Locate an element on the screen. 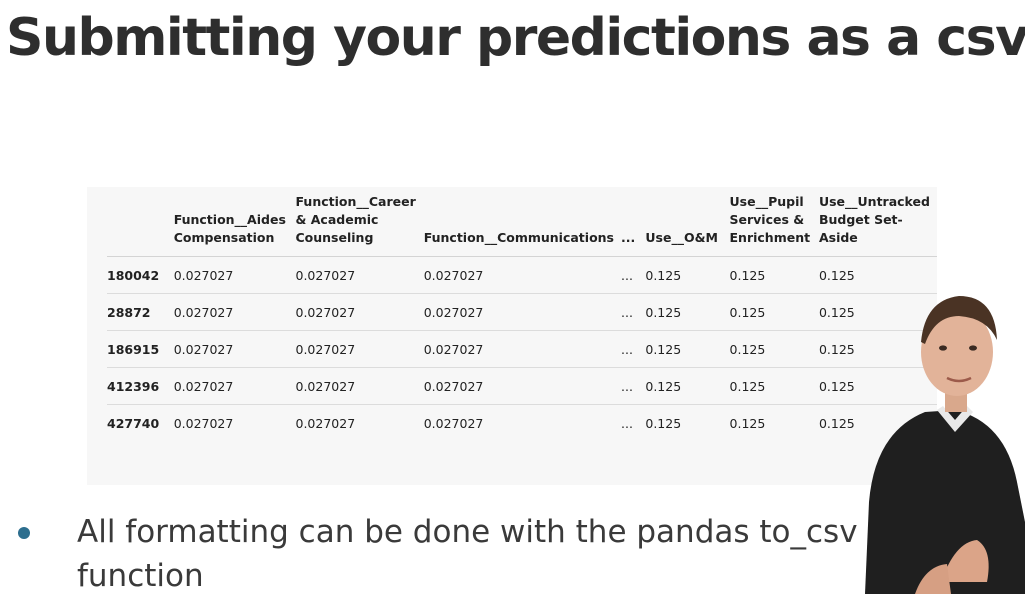 The height and width of the screenshot is (594, 1025). row-index: 186915 is located at coordinates (140, 349).